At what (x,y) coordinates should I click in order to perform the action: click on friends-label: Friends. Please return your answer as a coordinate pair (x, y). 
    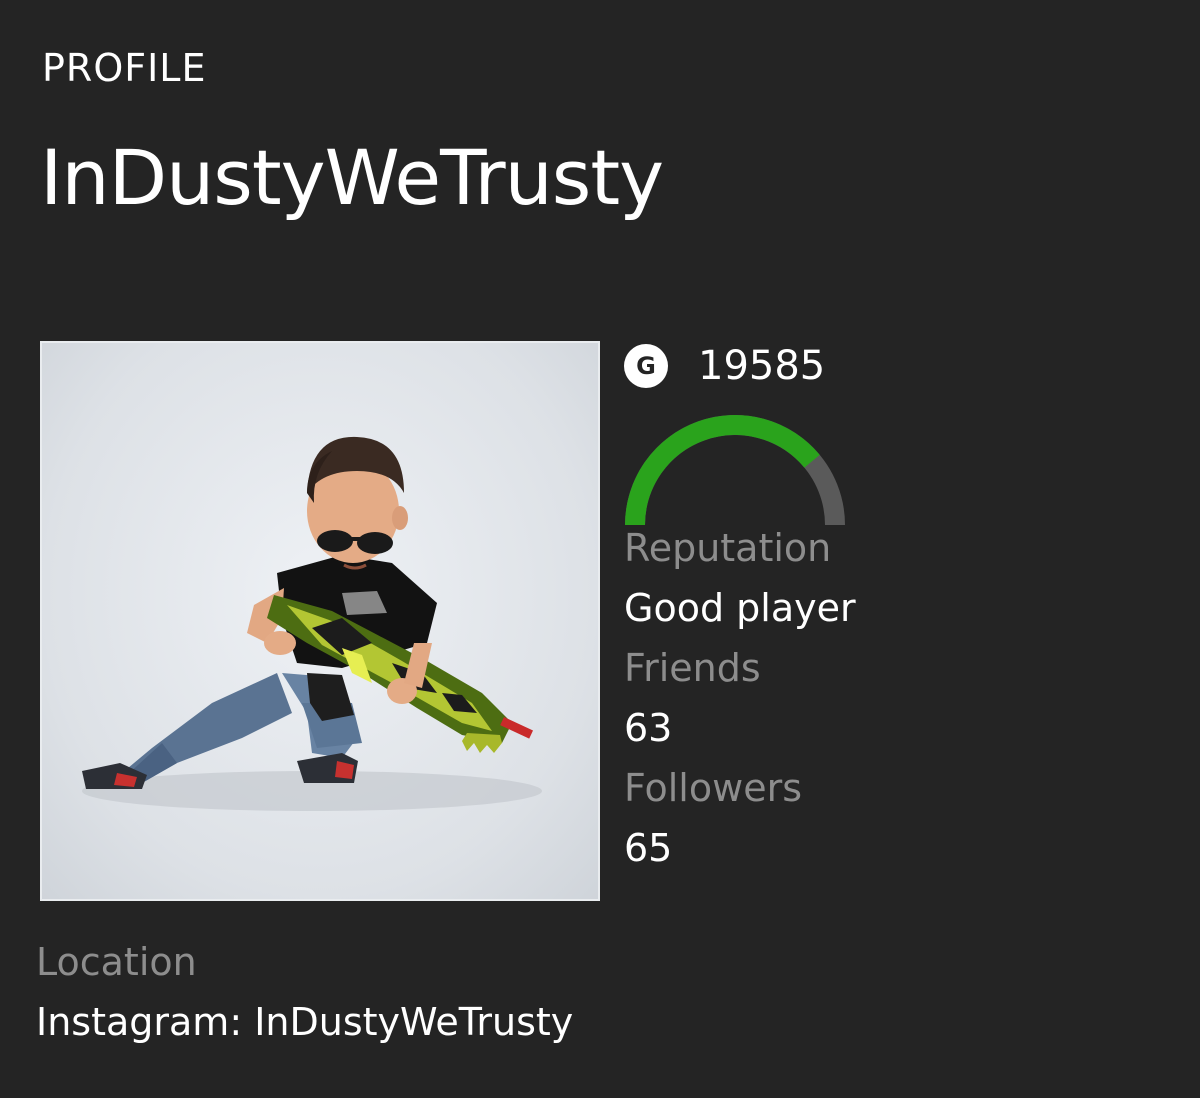
    Looking at the image, I should click on (692, 668).